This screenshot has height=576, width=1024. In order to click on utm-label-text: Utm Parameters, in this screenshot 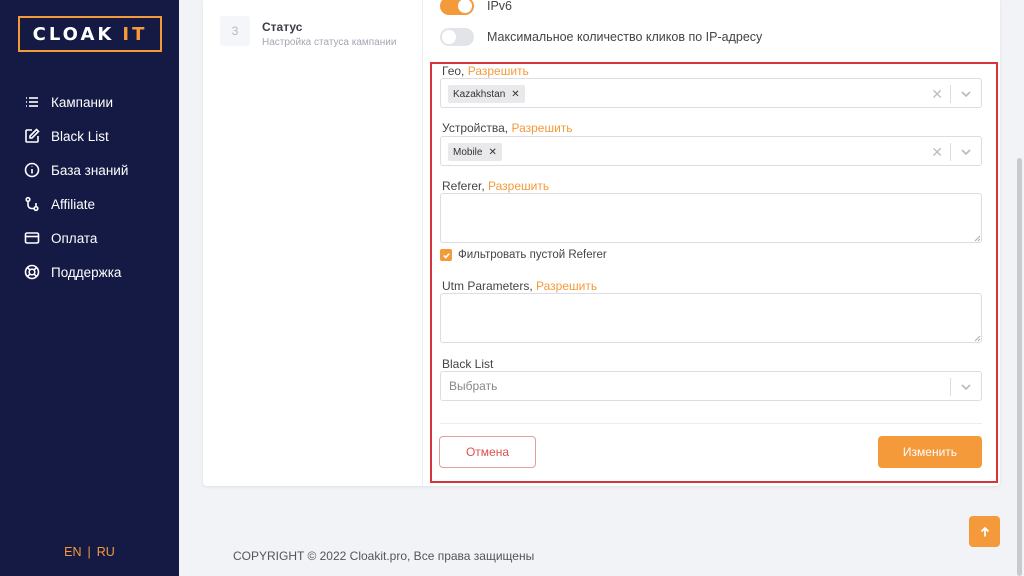, I will do `click(487, 286)`.